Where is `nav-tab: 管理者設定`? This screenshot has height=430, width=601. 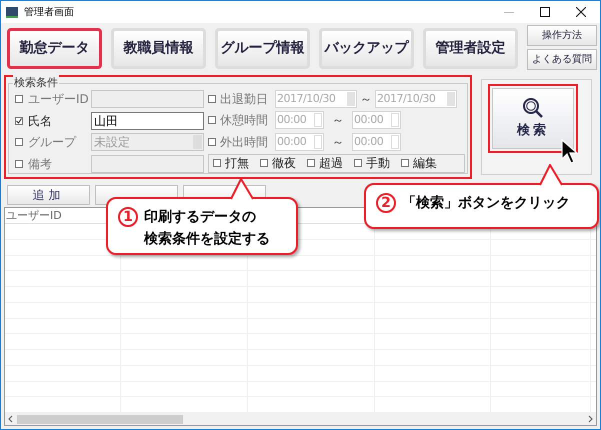
nav-tab: 管理者設定 is located at coordinates (470, 48).